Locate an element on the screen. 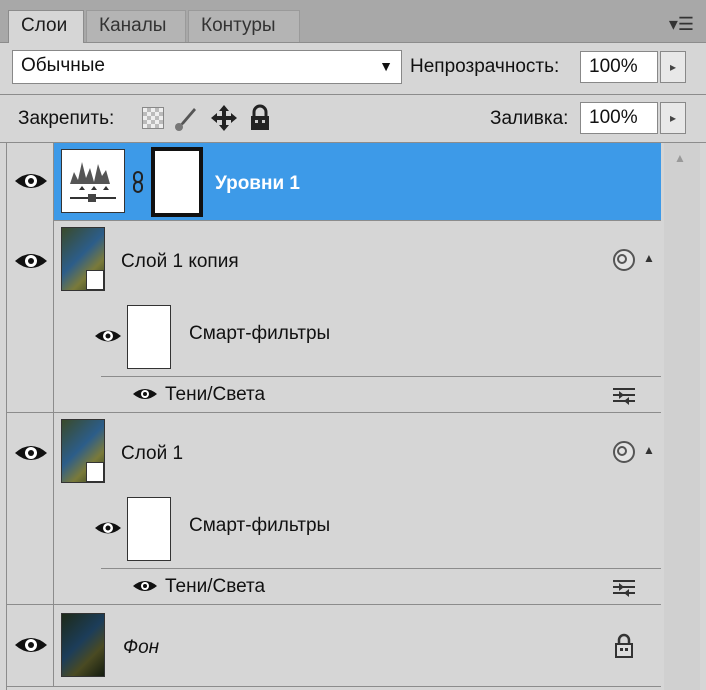  lock-pixels-brush-icon is located at coordinates (185, 120).